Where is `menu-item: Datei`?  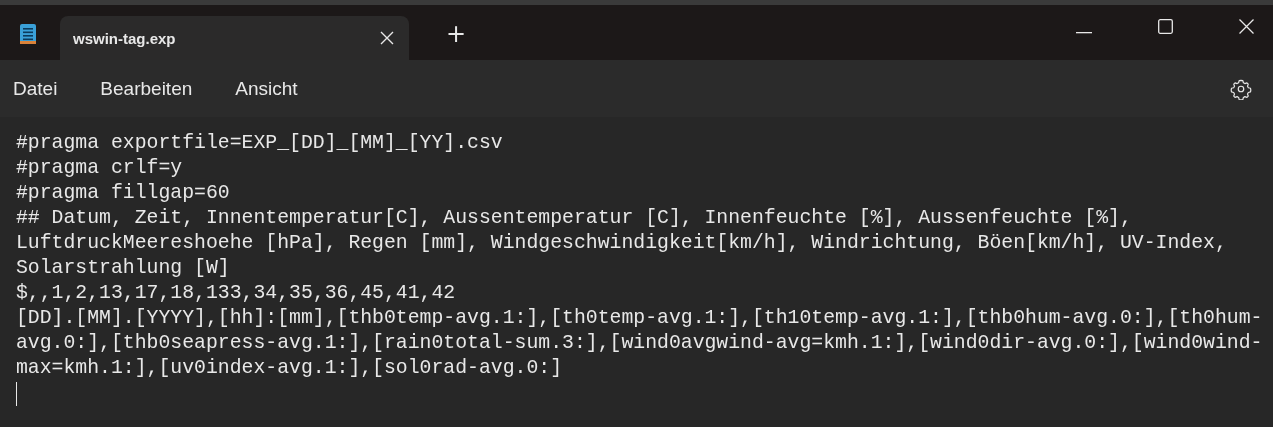 menu-item: Datei is located at coordinates (35, 88).